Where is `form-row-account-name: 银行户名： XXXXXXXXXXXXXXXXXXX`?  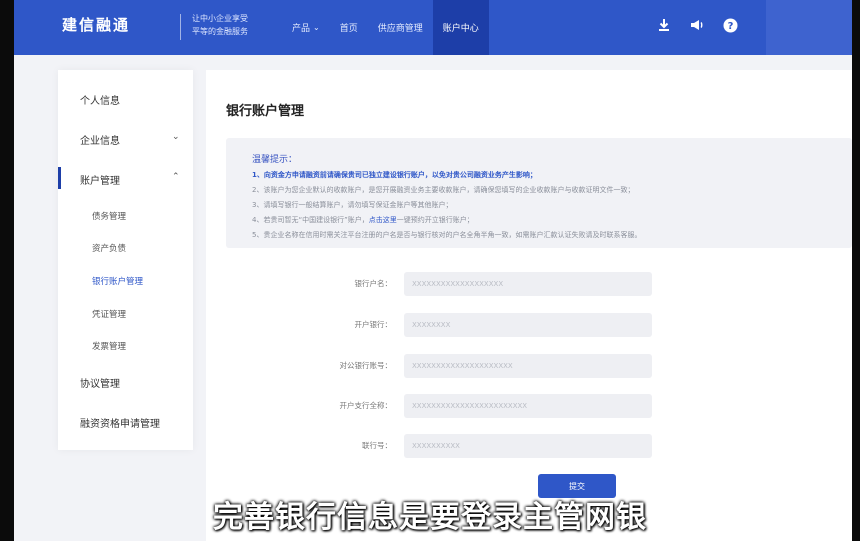
form-row-account-name: 银行户名： XXXXXXXXXXXXXXXXXXX is located at coordinates (529, 284).